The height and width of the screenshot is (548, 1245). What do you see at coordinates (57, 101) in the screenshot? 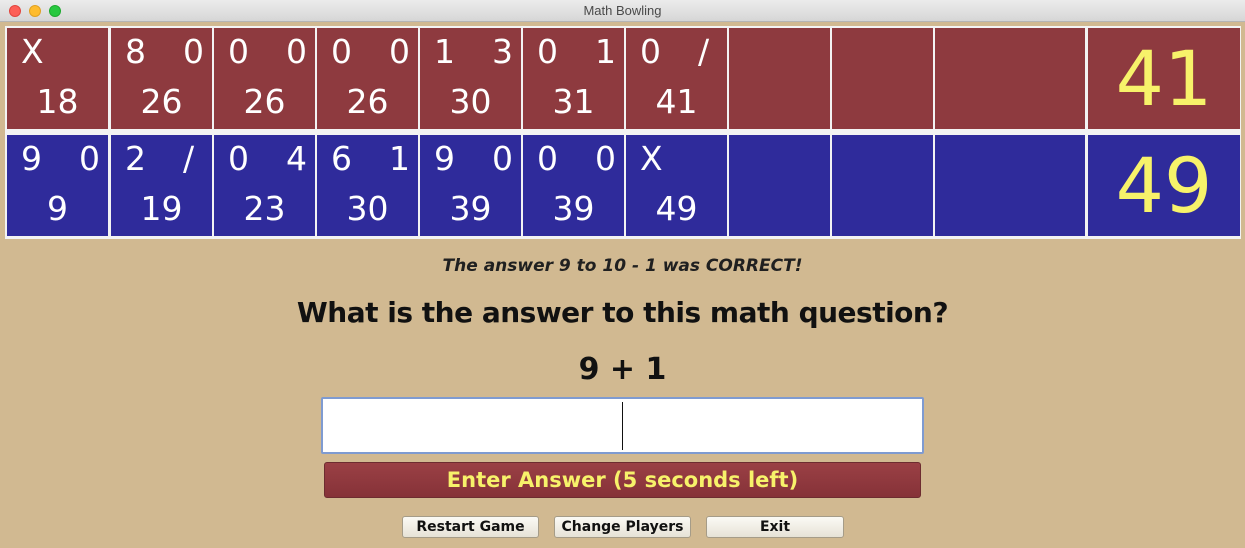
I see `frame-score: 18` at bounding box center [57, 101].